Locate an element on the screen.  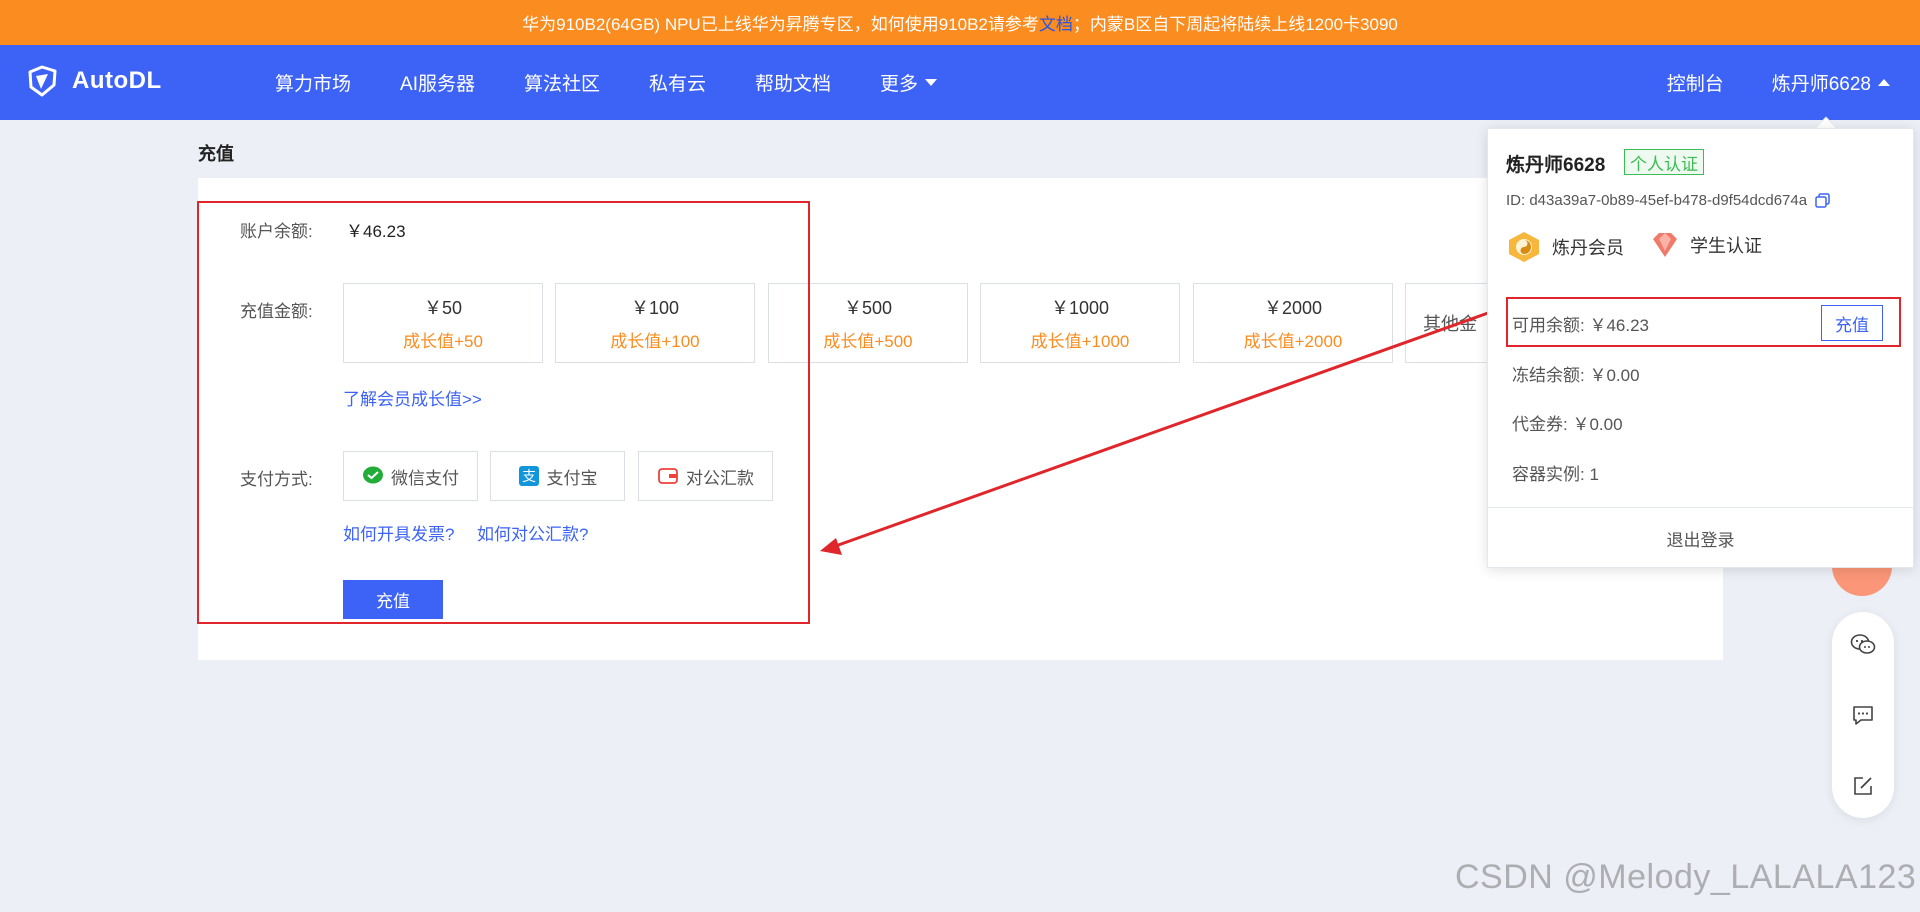
member-label: 炼丹会员 is located at coordinates (1588, 248).